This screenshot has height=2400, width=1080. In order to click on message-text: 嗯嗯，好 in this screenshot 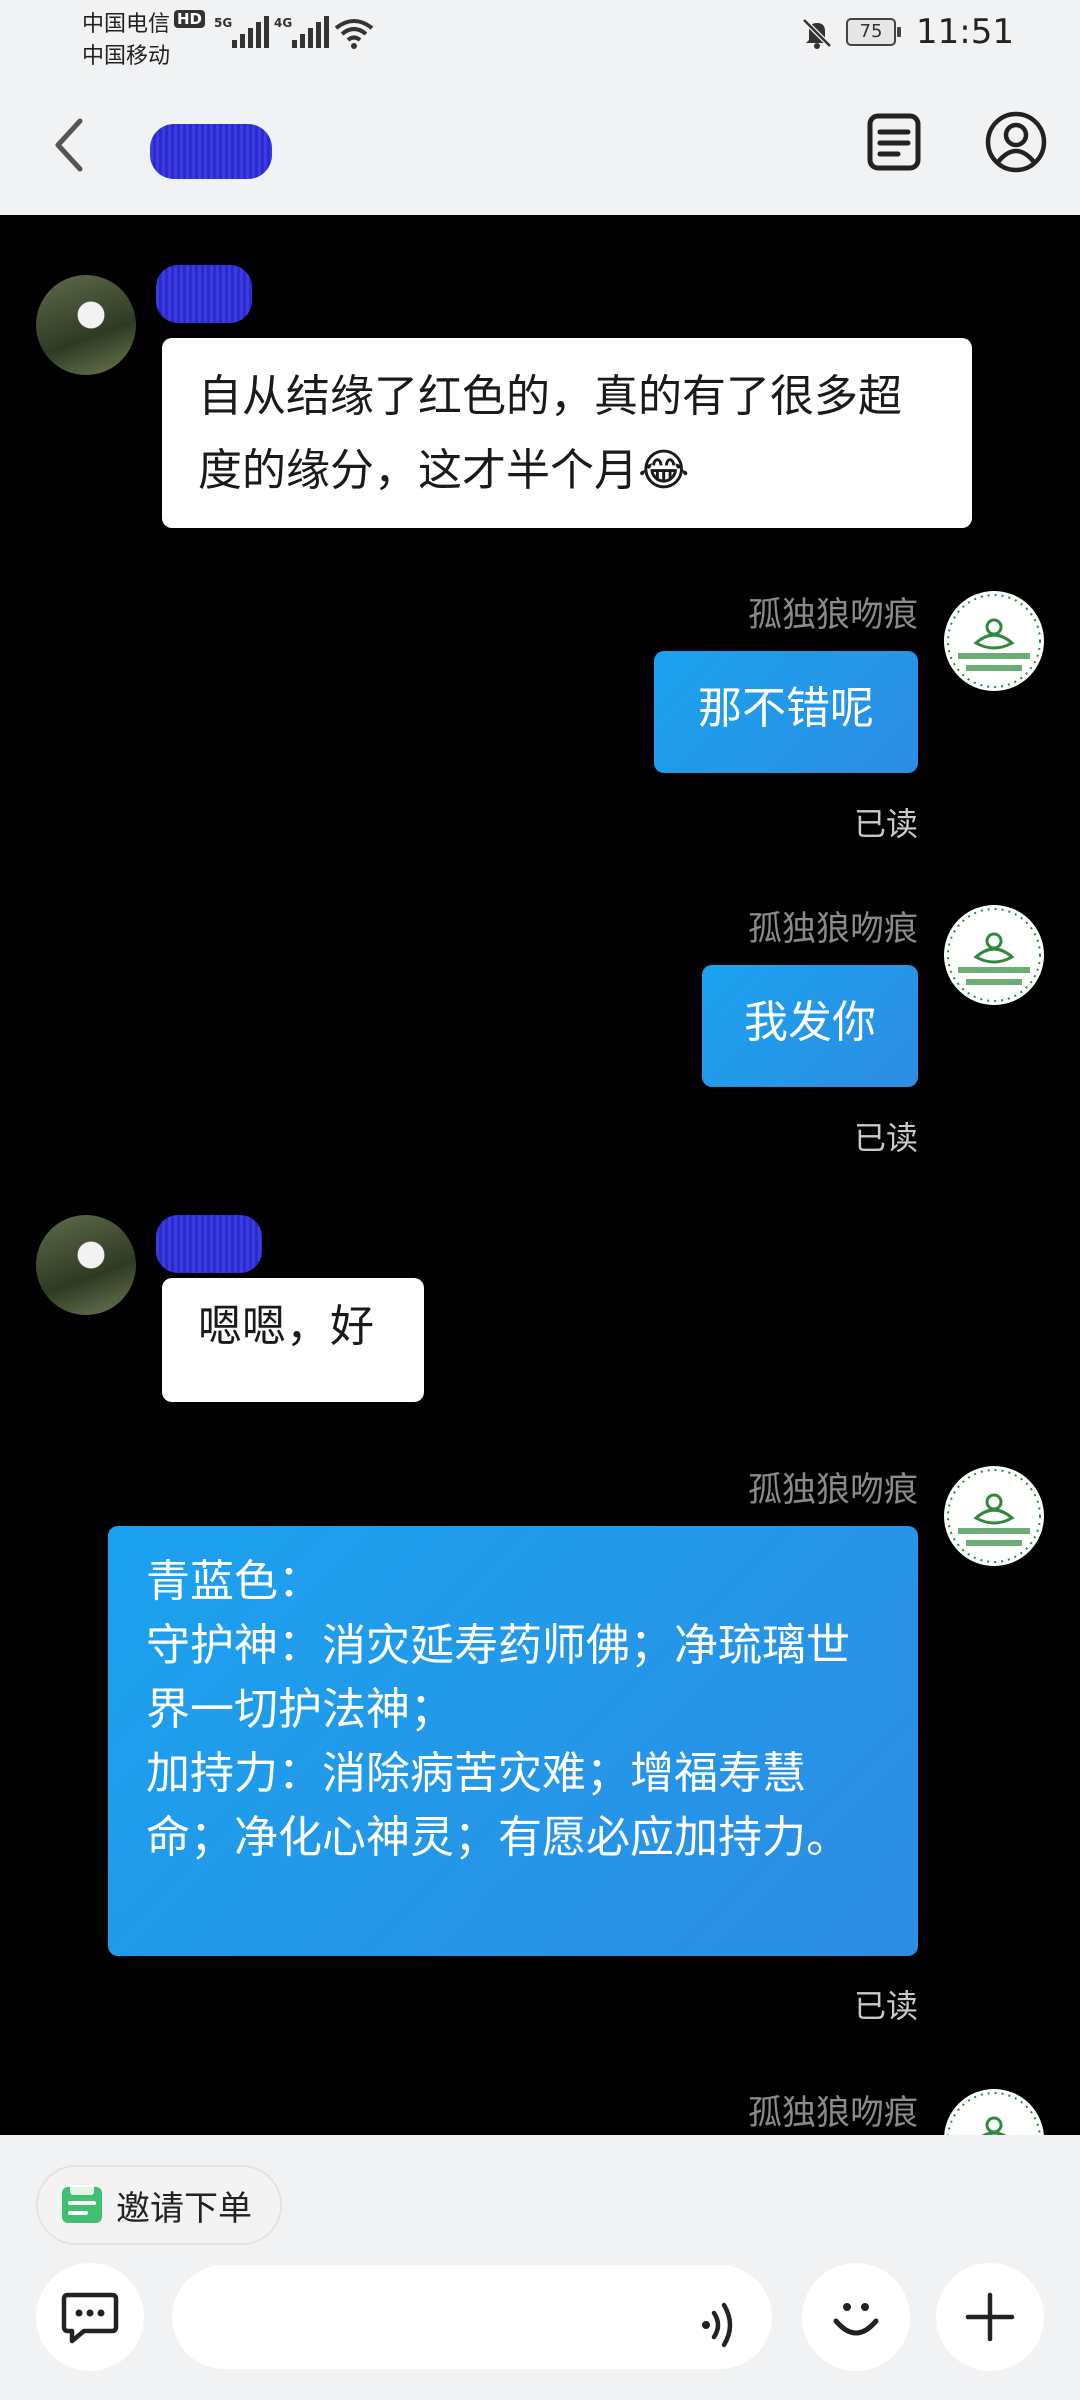, I will do `click(286, 1326)`.